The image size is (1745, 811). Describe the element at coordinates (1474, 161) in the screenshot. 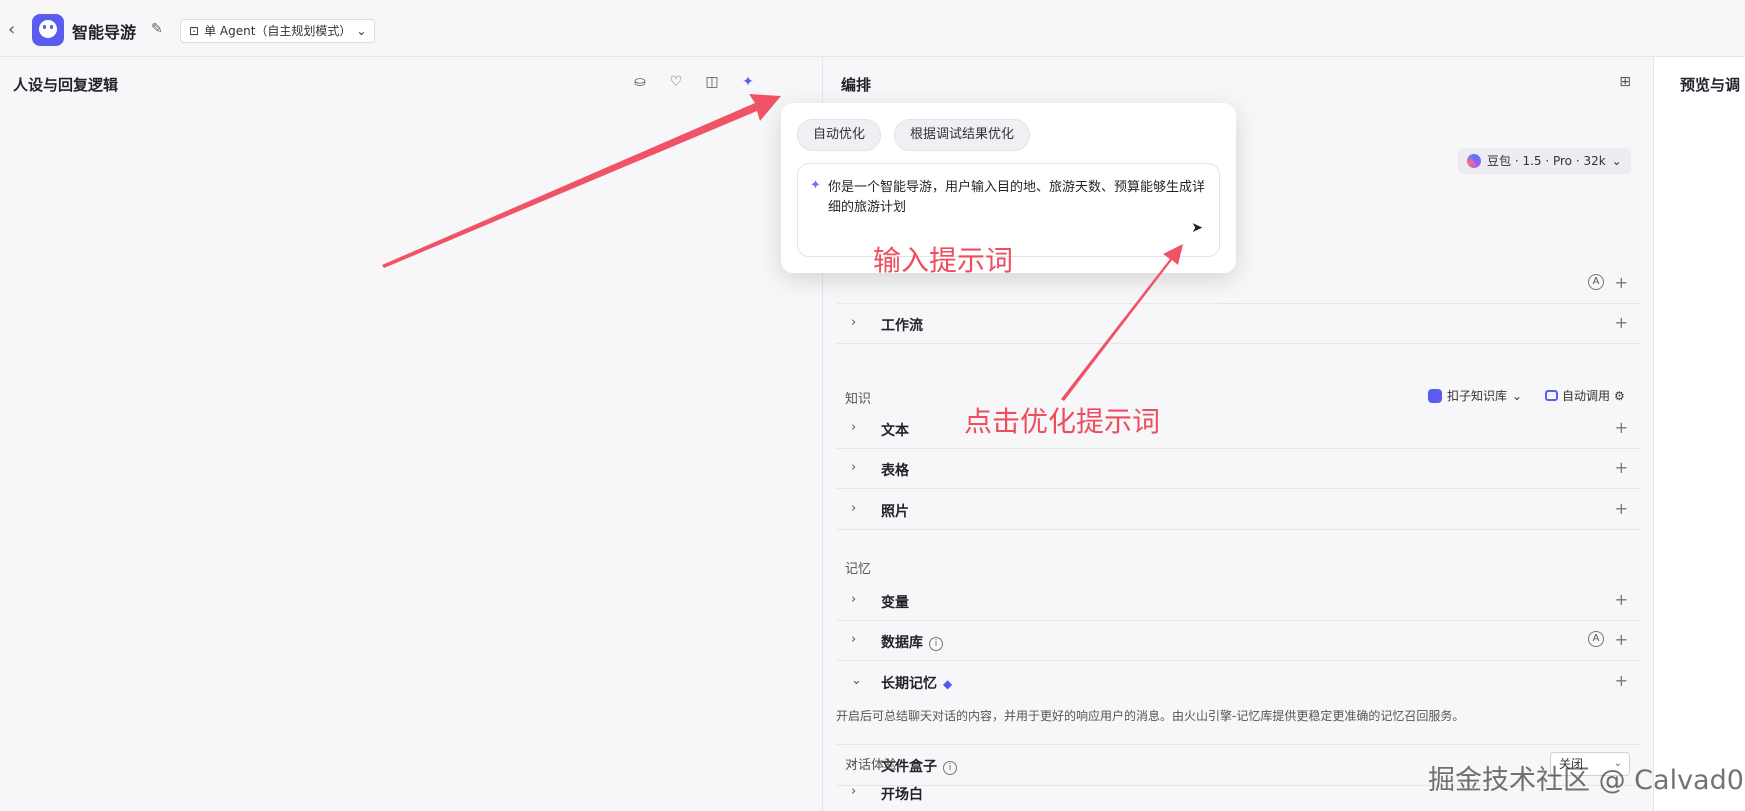

I see `doubao-model-icon` at that location.